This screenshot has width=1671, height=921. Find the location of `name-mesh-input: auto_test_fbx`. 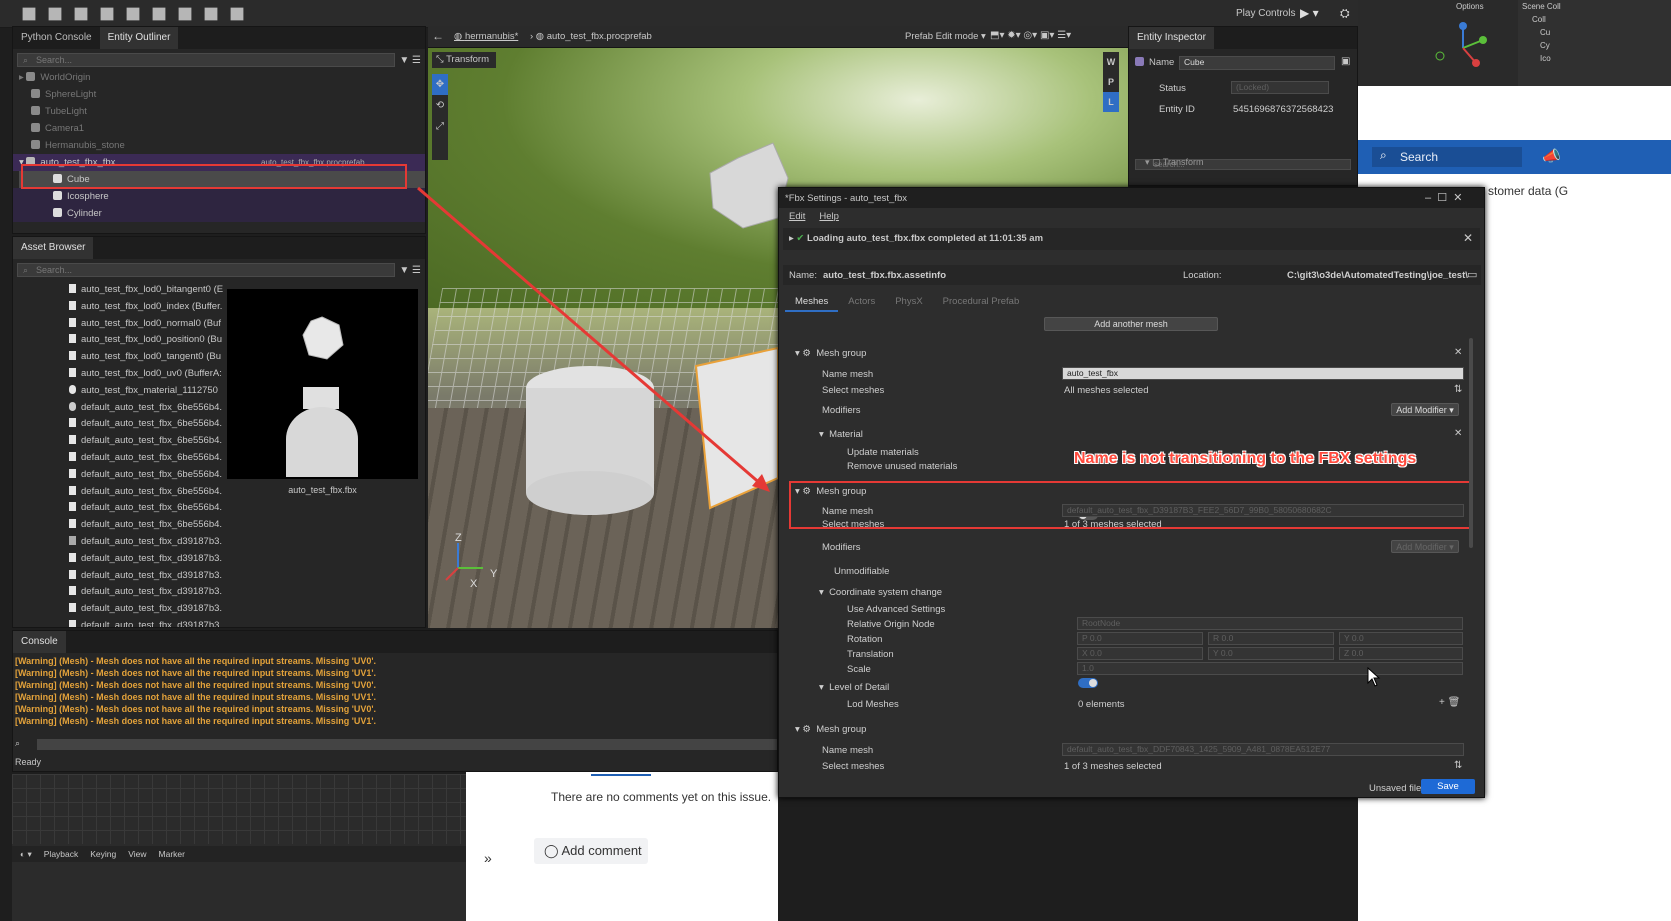

name-mesh-input: auto_test_fbx is located at coordinates (1263, 373).